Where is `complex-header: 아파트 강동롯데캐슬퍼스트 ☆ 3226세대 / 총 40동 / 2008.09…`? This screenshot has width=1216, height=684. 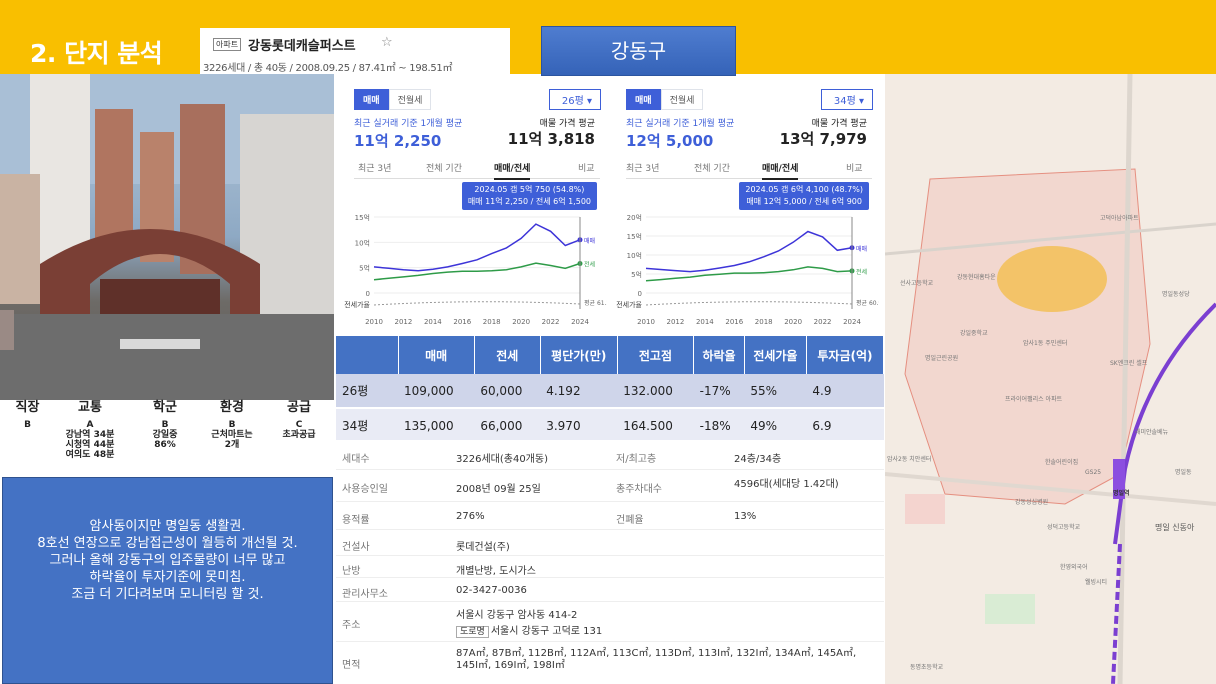 complex-header: 아파트 강동롯데캐슬퍼스트 ☆ 3226세대 / 총 40동 / 2008.09… is located at coordinates (355, 51).